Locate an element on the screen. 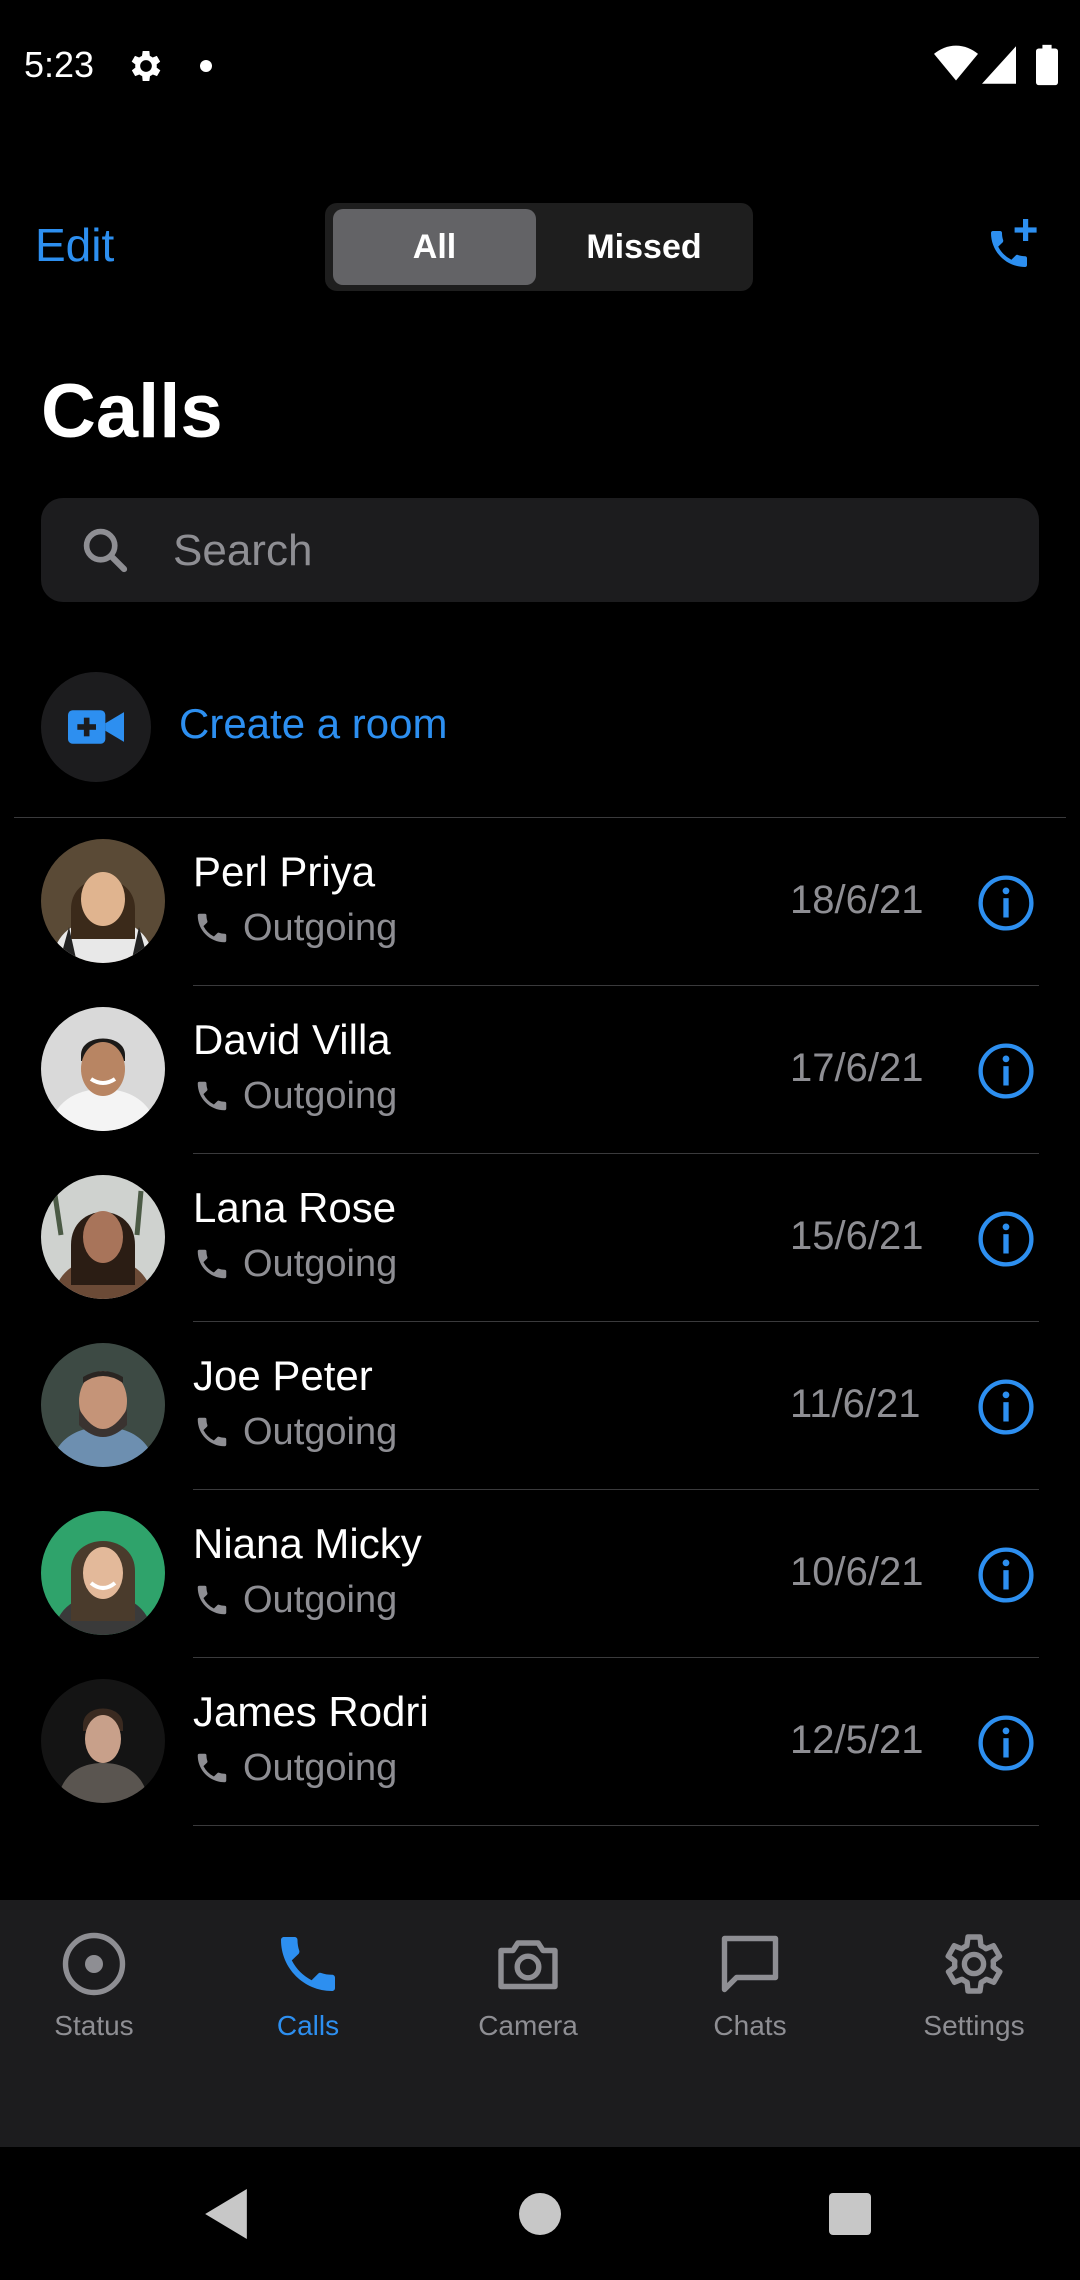  home-button is located at coordinates (540, 2214).